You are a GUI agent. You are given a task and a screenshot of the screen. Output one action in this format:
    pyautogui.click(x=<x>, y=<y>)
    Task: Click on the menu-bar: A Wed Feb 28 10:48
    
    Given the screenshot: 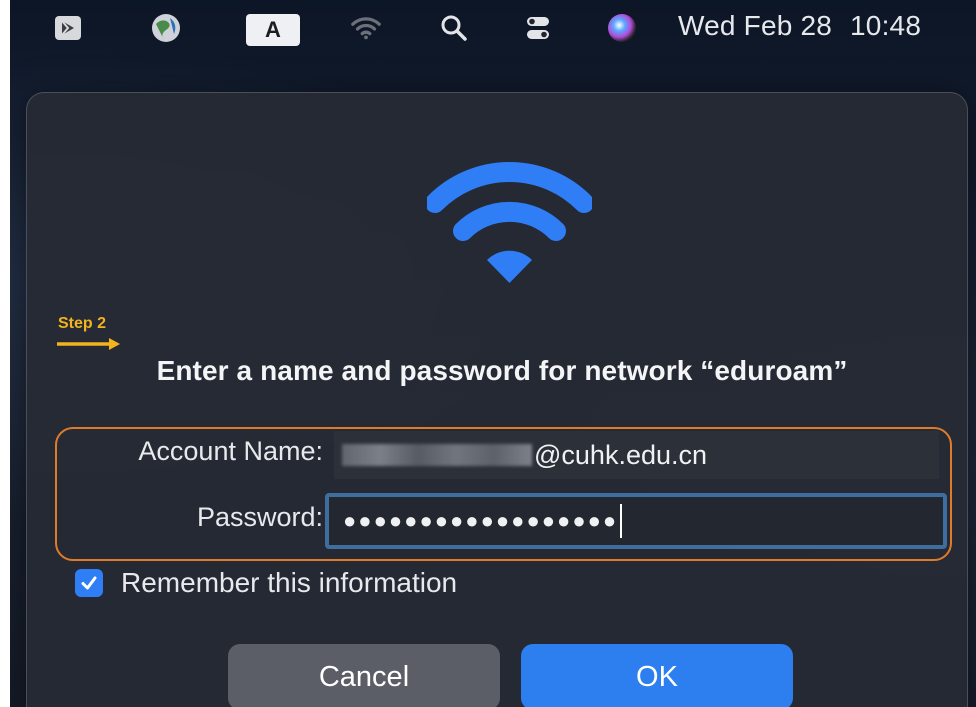 What is the action you would take?
    pyautogui.click(x=493, y=28)
    